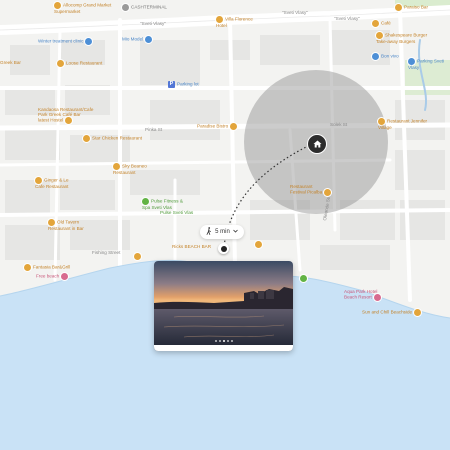 Image resolution: width=450 pixels, height=450 pixels. Describe the element at coordinates (426, 64) in the screenshot. I see `poi-parking-sveti: Parking Sveti Vlasy` at that location.